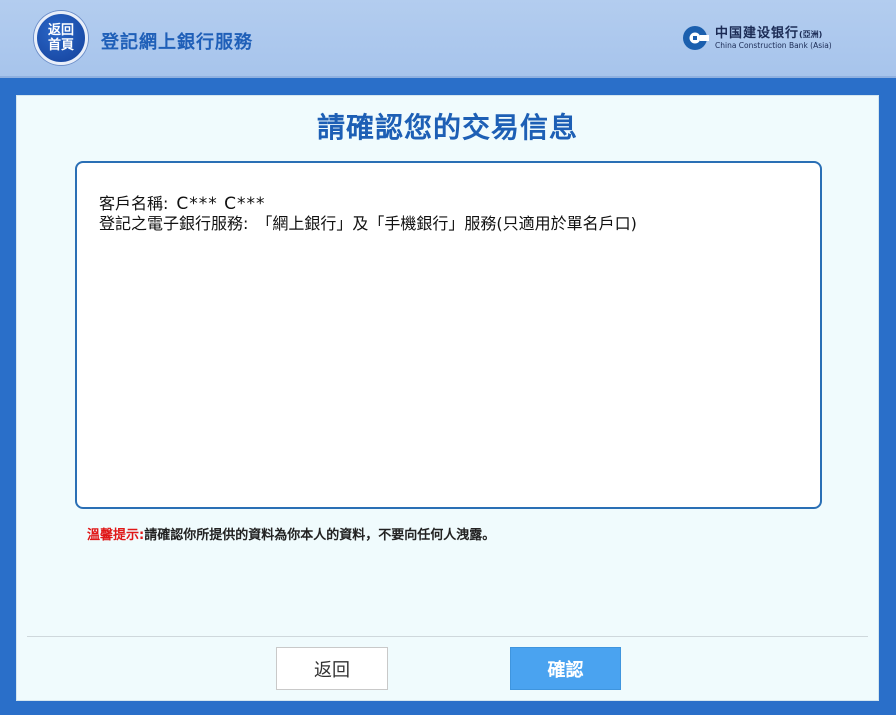 The image size is (896, 715). Describe the element at coordinates (174, 223) in the screenshot. I see `service-label: 登記之電子銀行服務:` at that location.